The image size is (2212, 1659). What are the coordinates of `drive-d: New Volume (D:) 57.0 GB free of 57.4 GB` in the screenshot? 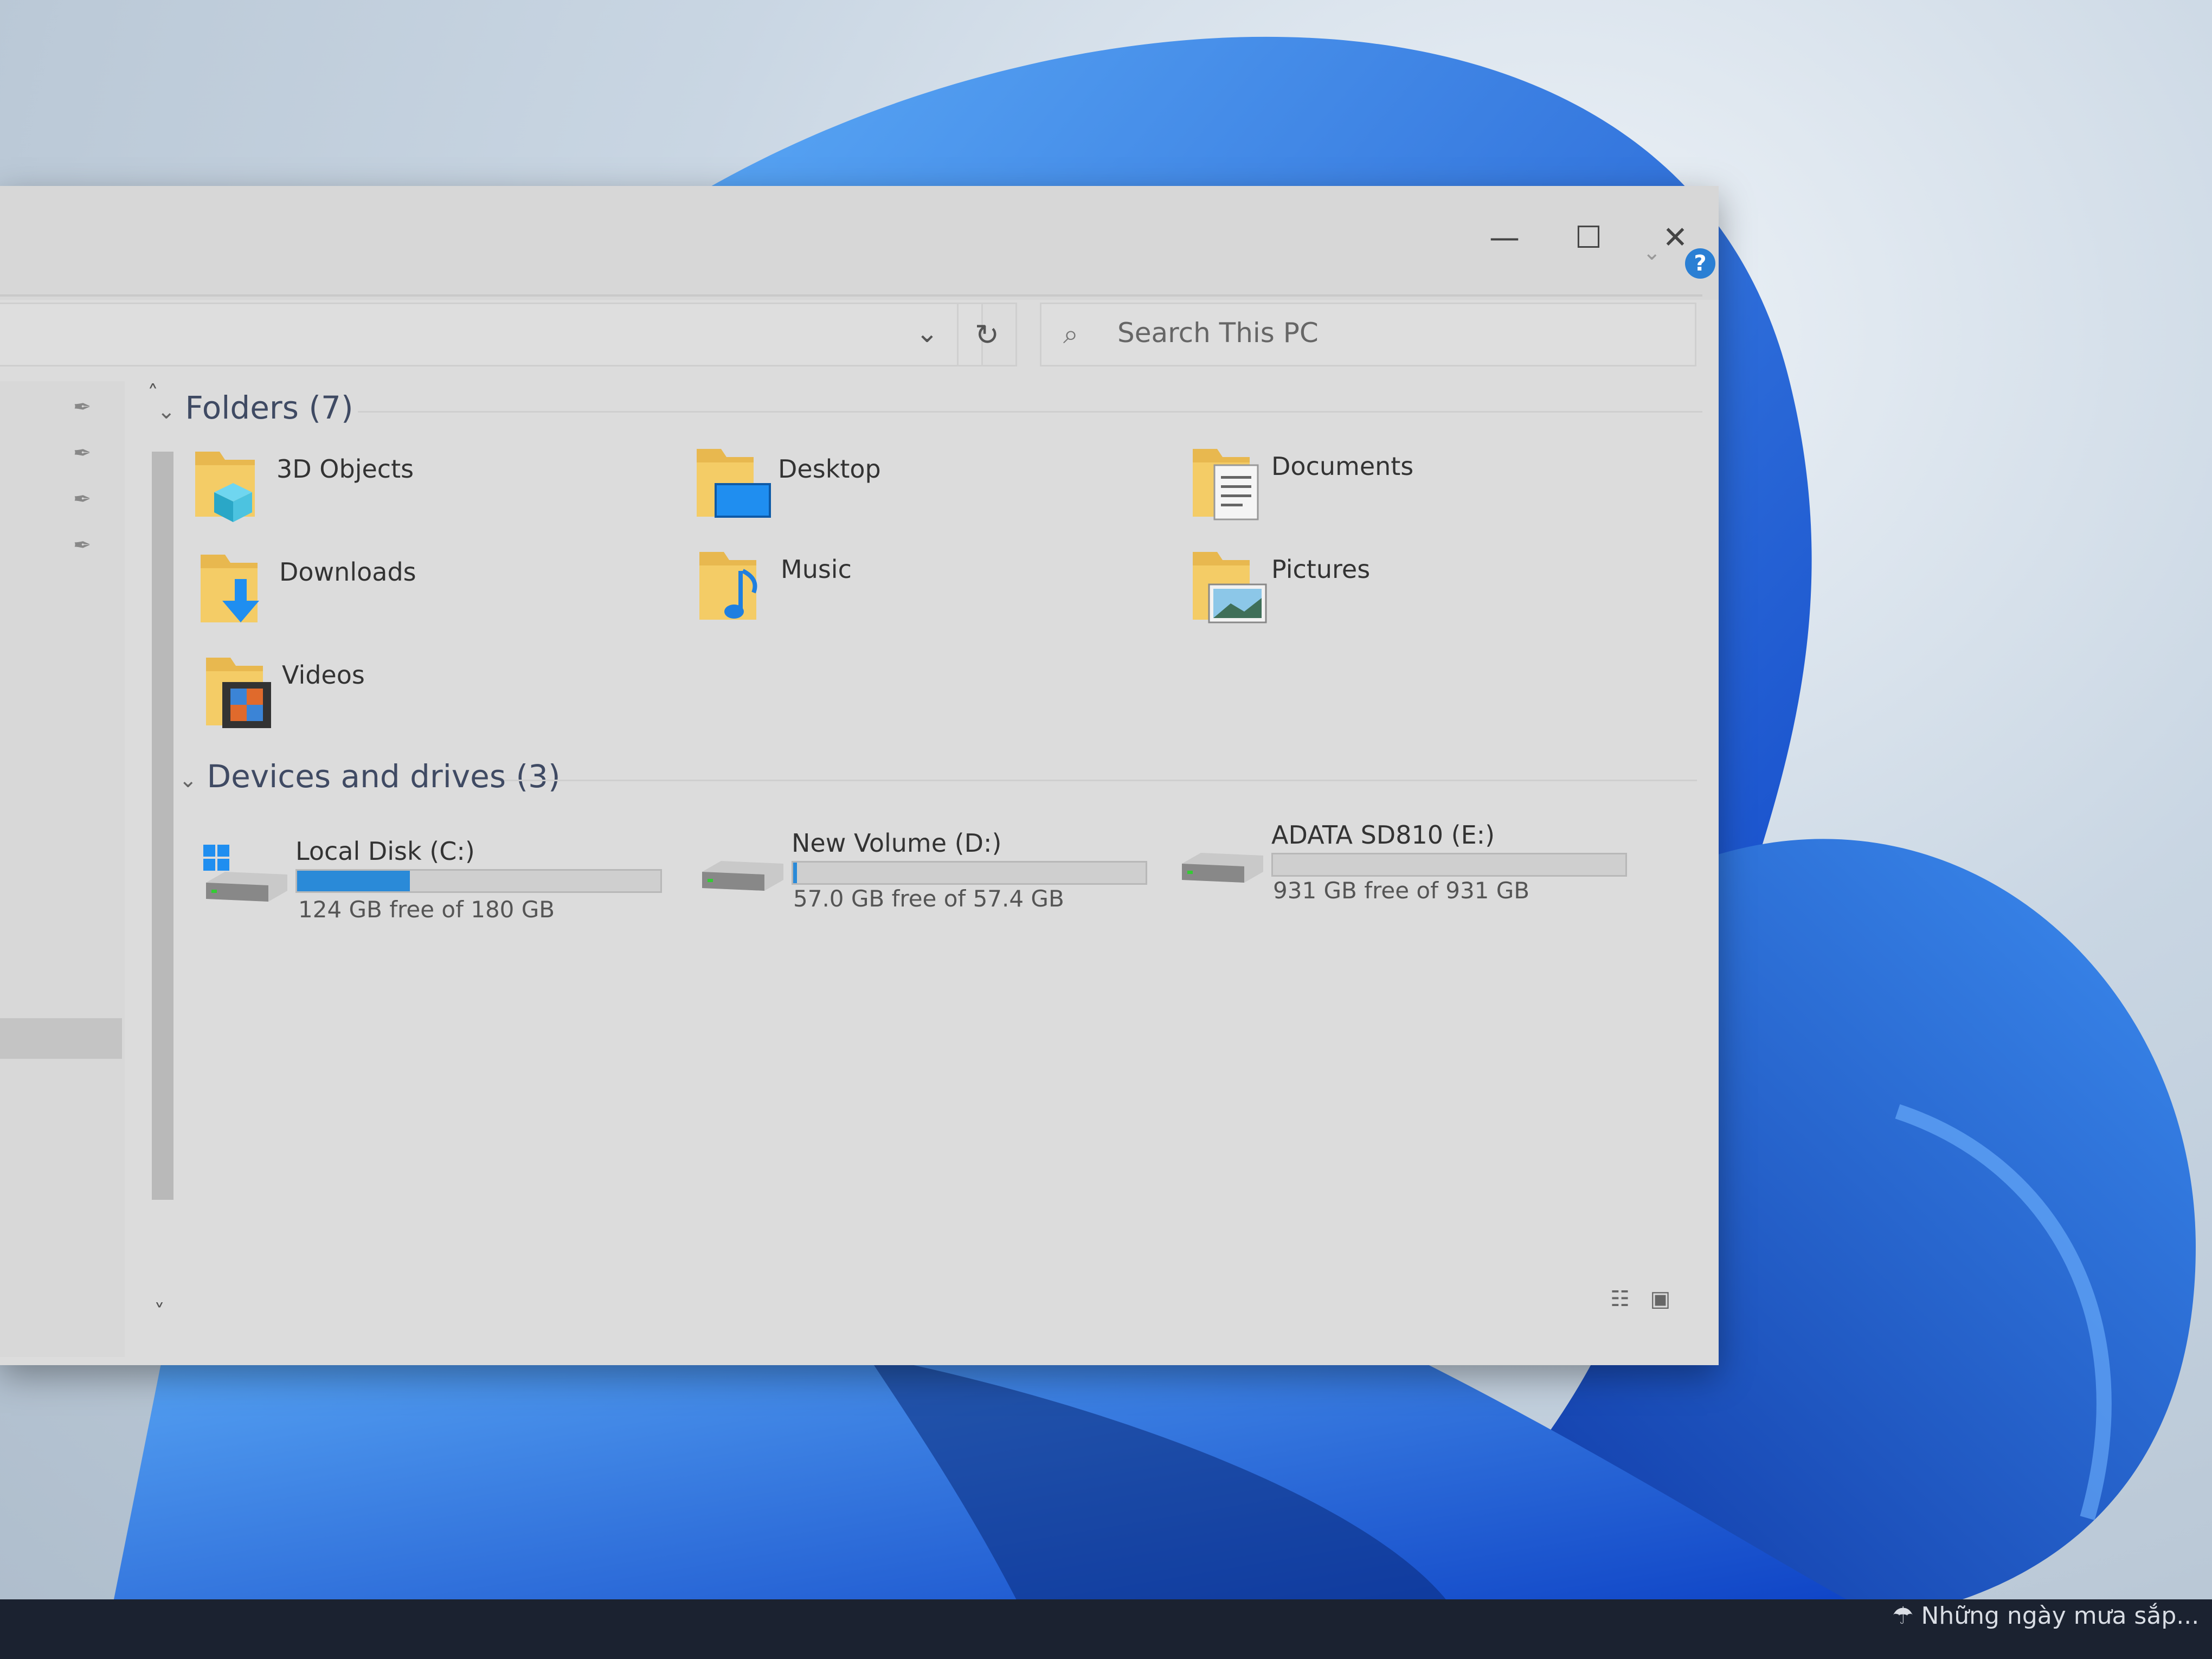 It's located at (922, 869).